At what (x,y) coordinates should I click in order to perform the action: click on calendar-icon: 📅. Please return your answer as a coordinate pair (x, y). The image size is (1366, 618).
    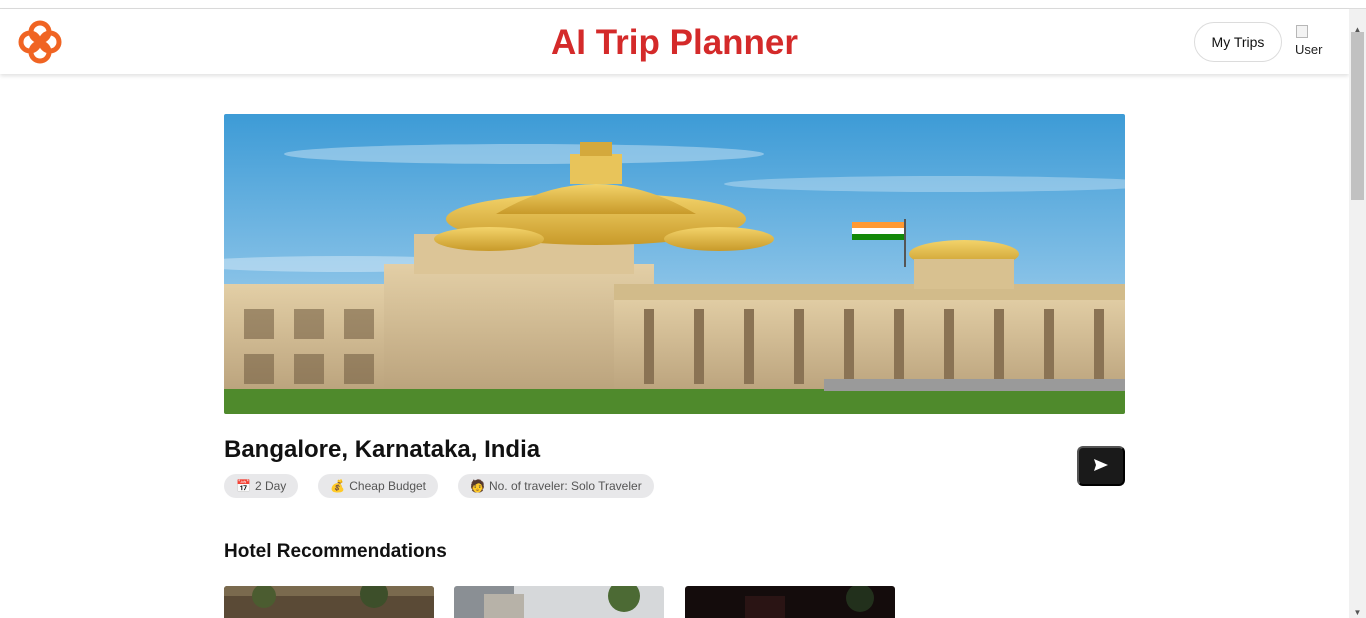
    Looking at the image, I should click on (243, 486).